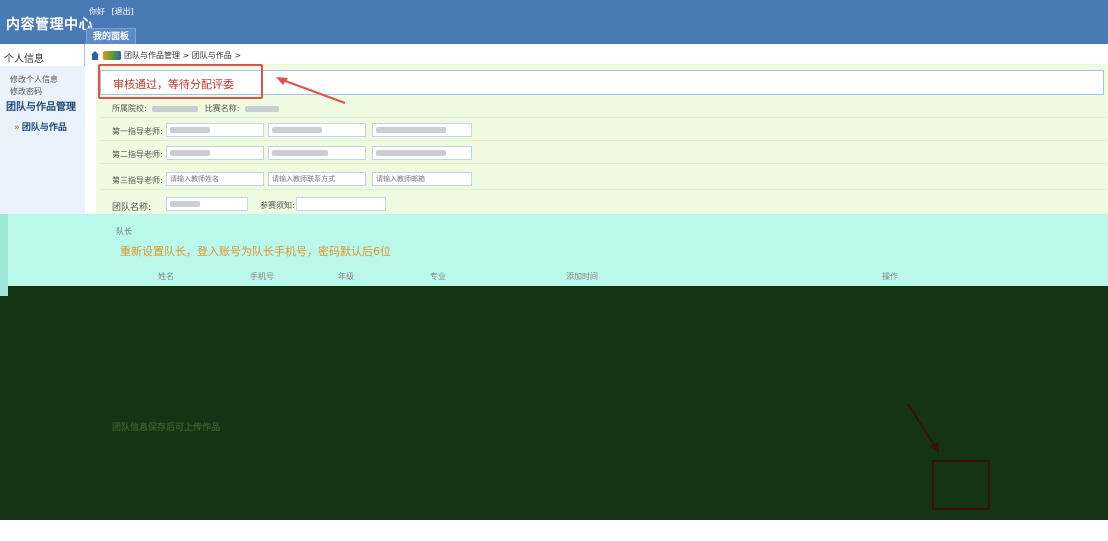  What do you see at coordinates (604, 108) in the screenshot?
I see `form-row-school: 所属院校: 比赛名称:` at bounding box center [604, 108].